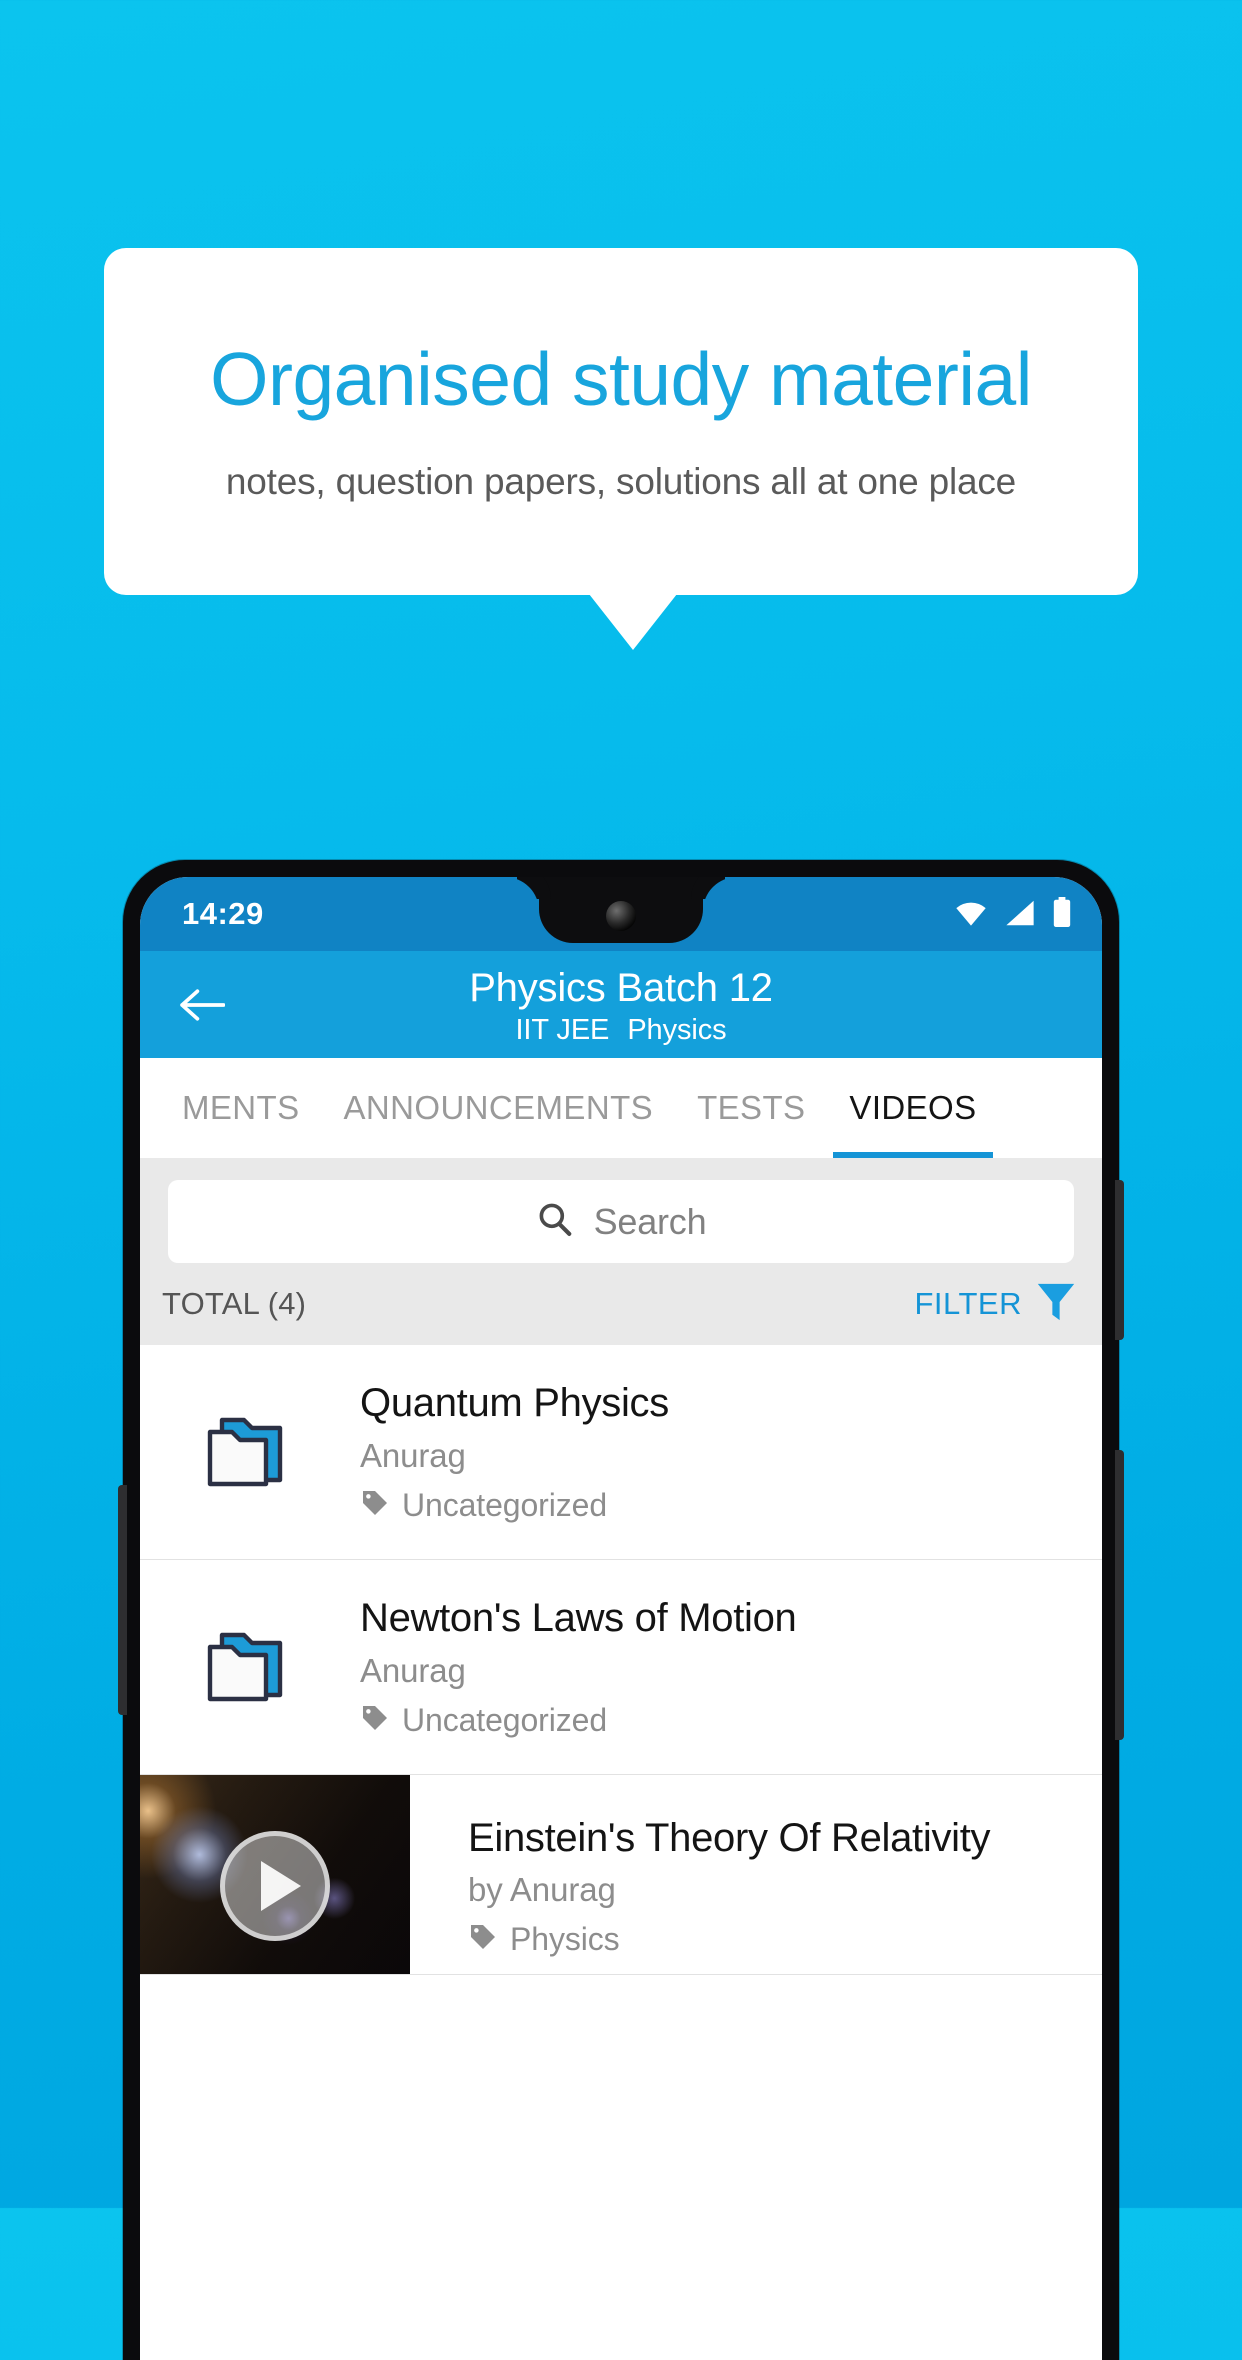 The width and height of the screenshot is (1242, 2360). What do you see at coordinates (729, 1838) in the screenshot?
I see `list-item-title: Einstein's Theory Of Relativity` at bounding box center [729, 1838].